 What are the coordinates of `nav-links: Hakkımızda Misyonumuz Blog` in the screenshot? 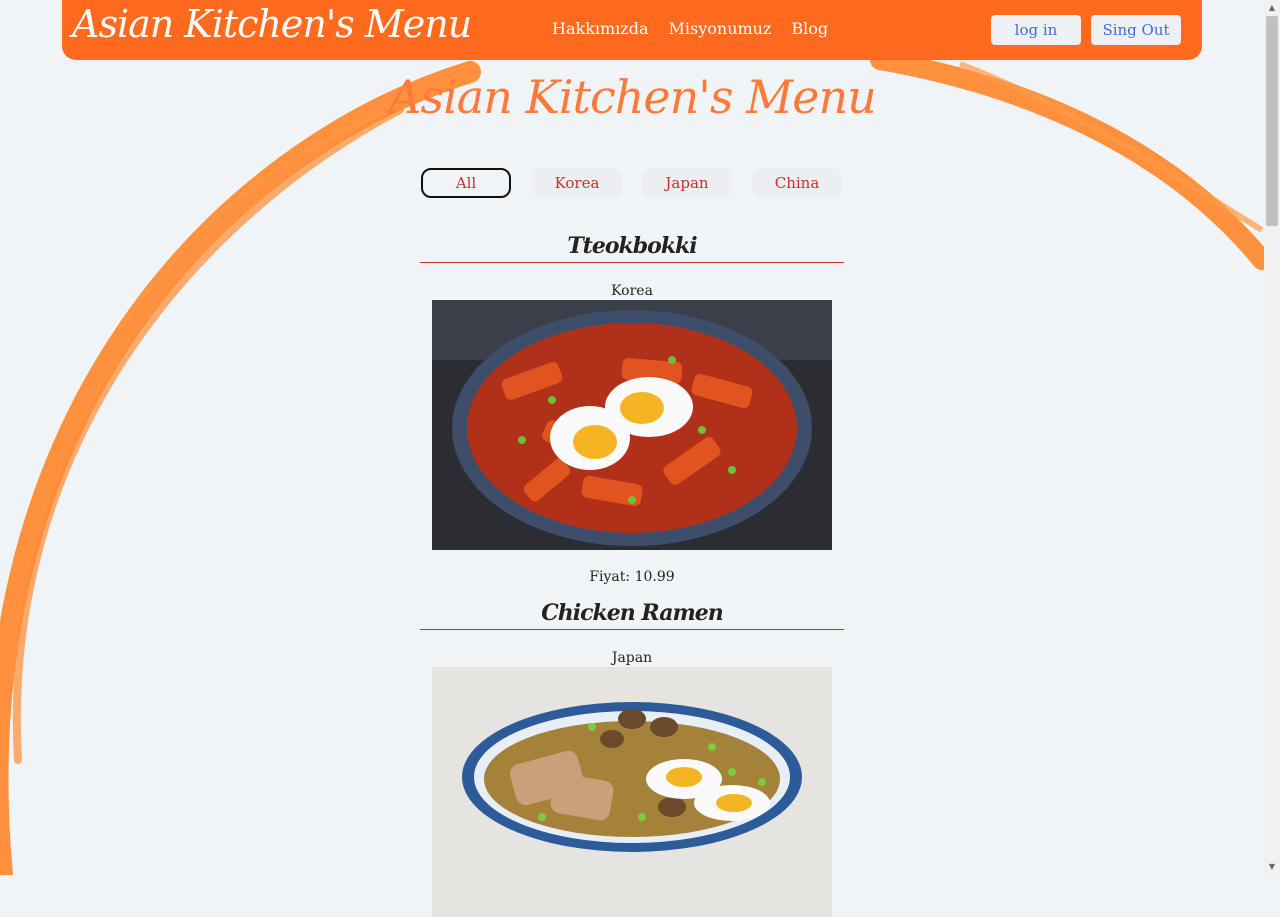 It's located at (690, 28).